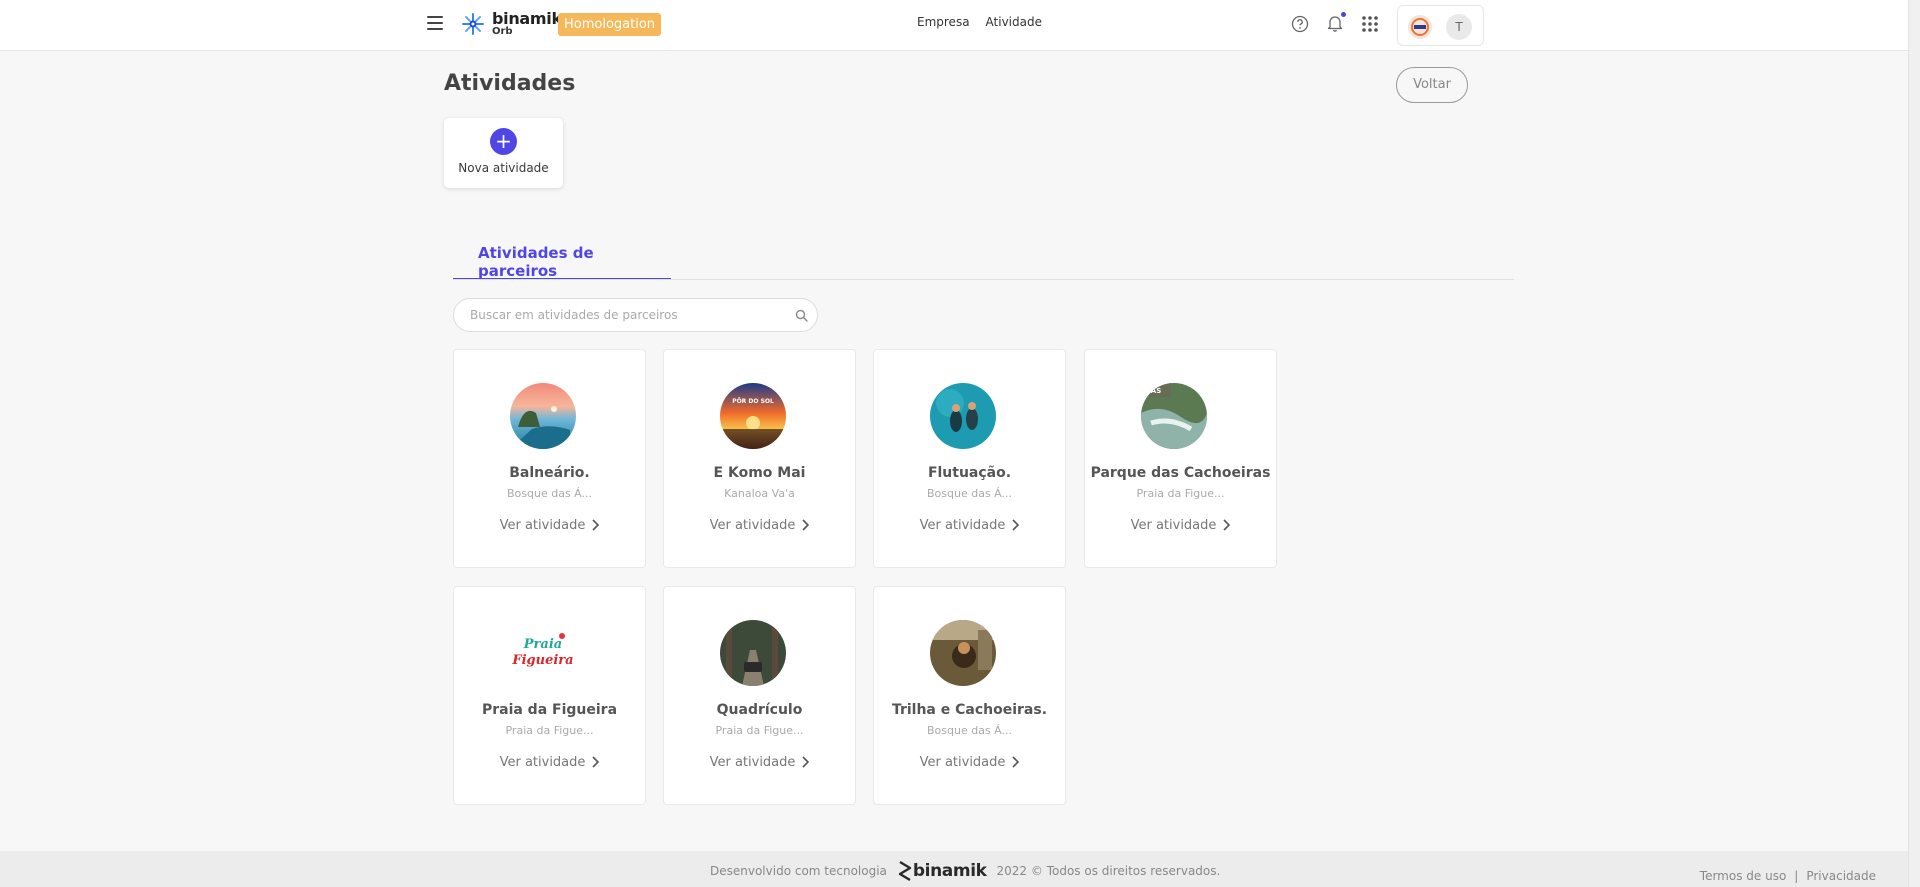 The width and height of the screenshot is (1920, 887). Describe the element at coordinates (759, 473) in the screenshot. I see `activity-title: E Komo Mai` at that location.